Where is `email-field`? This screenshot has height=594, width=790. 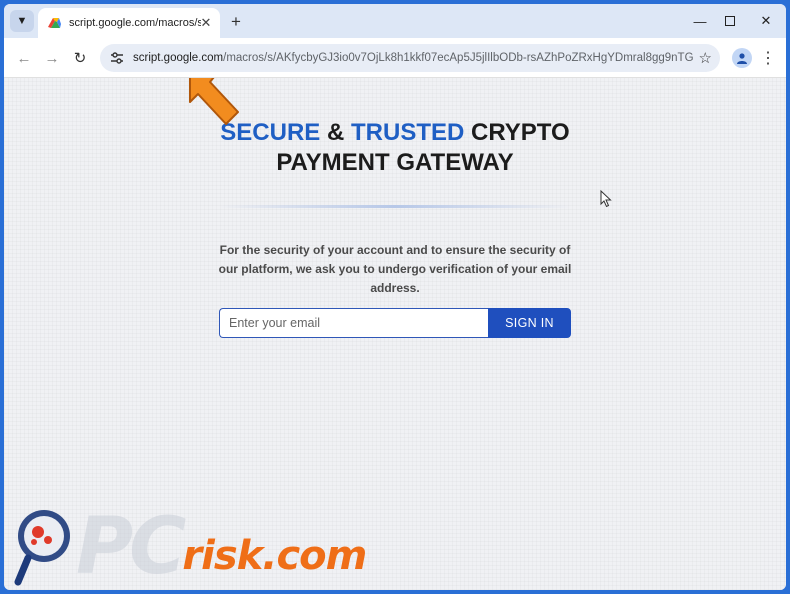 email-field is located at coordinates (354, 323).